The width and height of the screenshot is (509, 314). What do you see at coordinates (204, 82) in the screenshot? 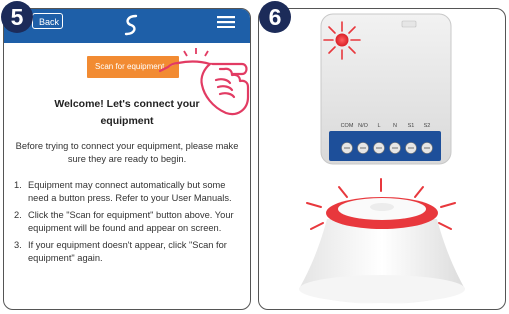
I see `pointing-hand-icon` at bounding box center [204, 82].